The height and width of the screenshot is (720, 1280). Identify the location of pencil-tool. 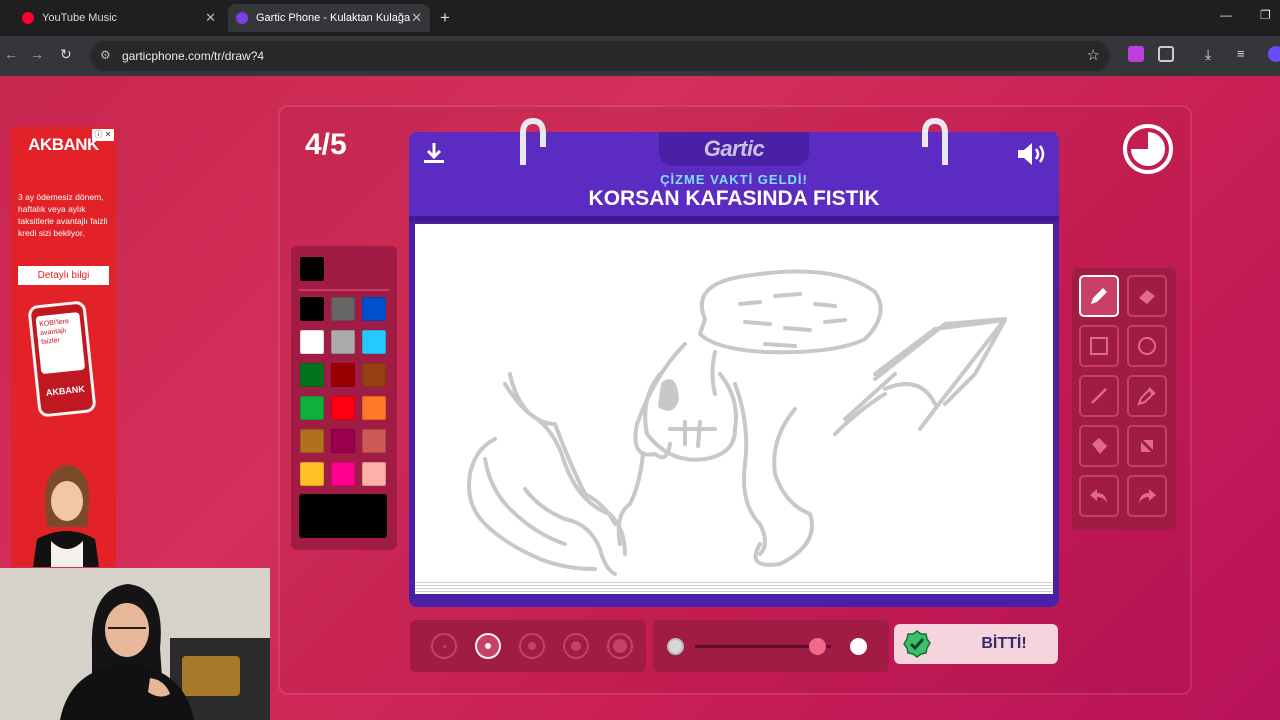
(1099, 296).